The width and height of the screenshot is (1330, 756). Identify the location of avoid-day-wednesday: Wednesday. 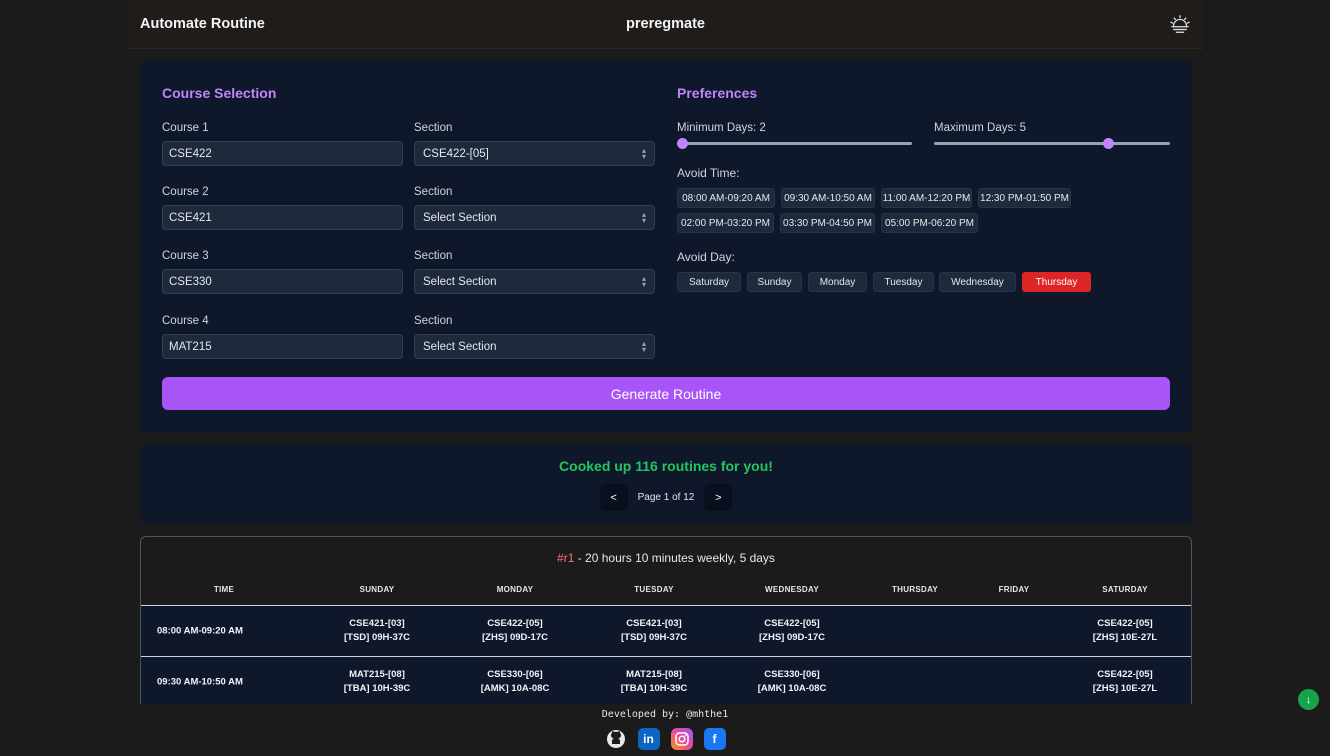
(977, 282).